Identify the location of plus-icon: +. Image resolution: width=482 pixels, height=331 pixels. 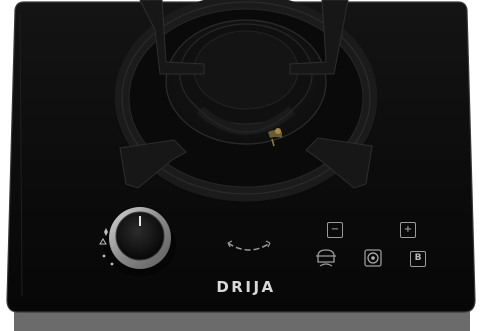
(408, 229).